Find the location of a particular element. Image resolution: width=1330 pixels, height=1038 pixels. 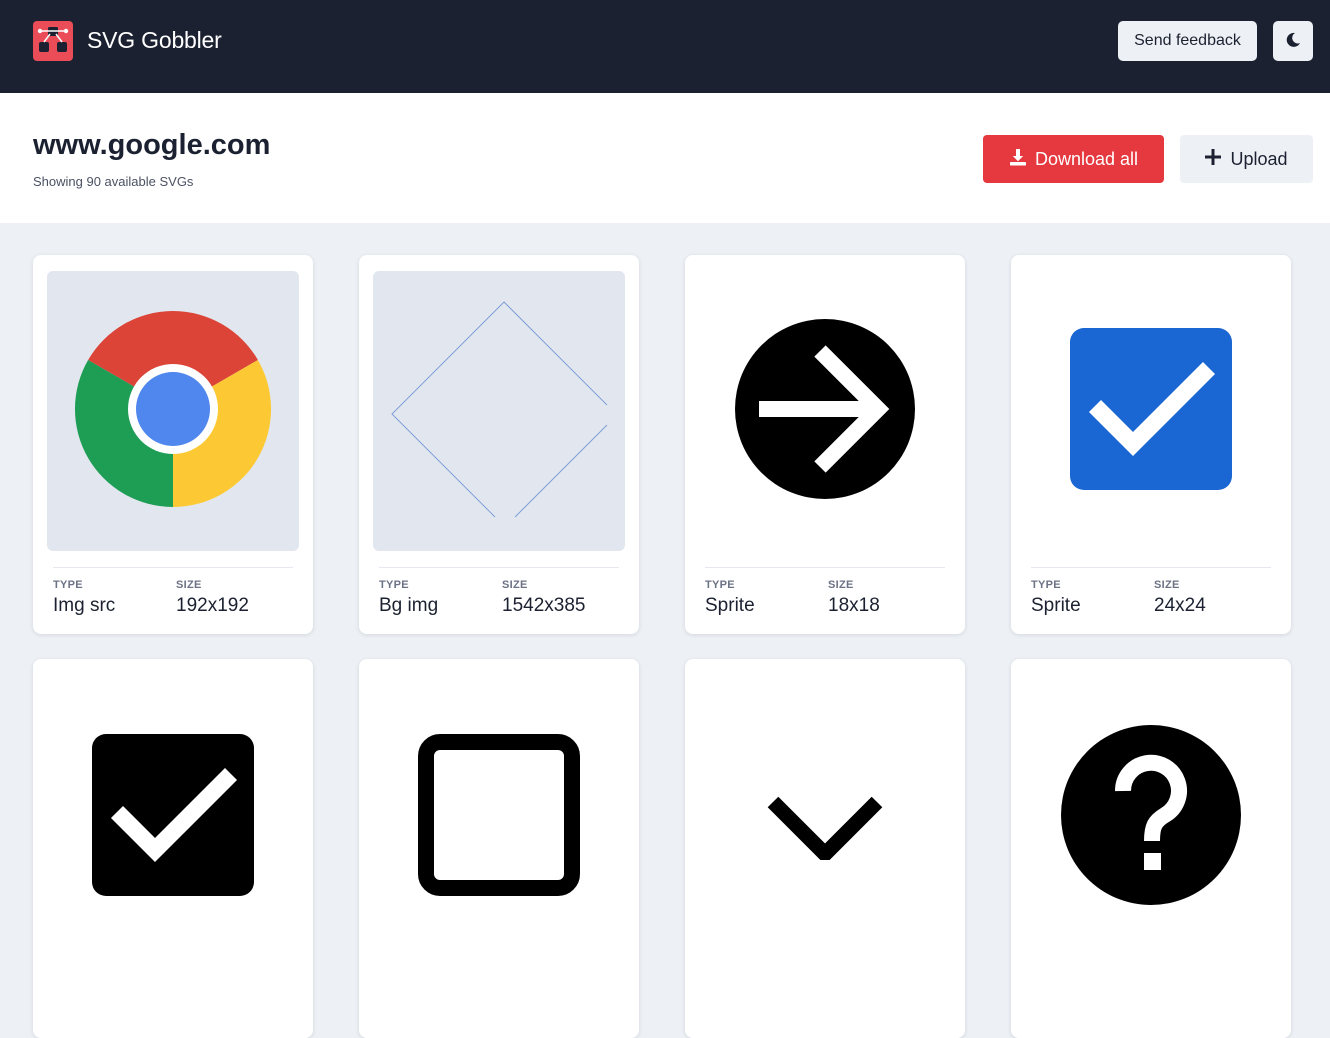

size-column: SIZE 192x192 is located at coordinates (212, 598).